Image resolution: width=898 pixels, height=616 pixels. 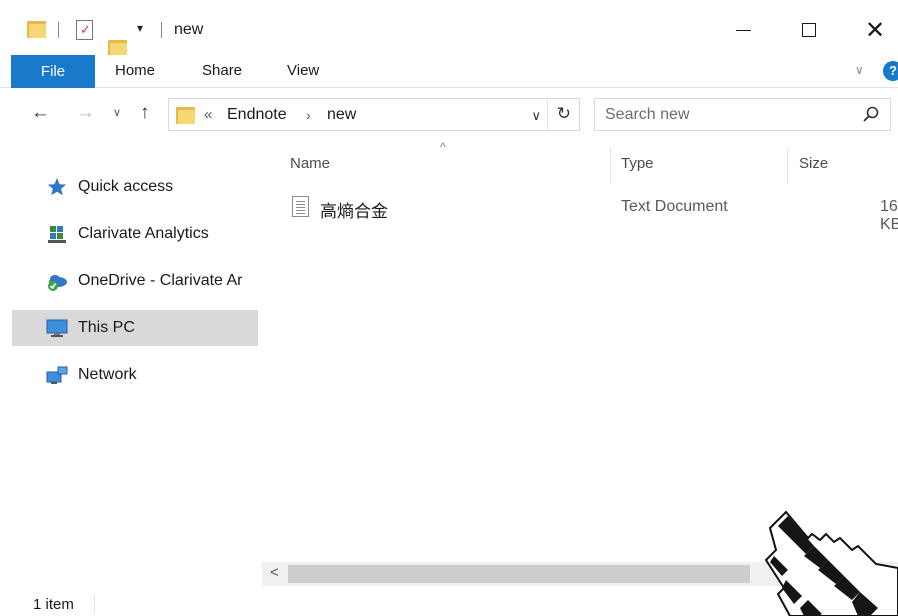 I want to click on file-name: 高熵合金, so click(x=354, y=209).